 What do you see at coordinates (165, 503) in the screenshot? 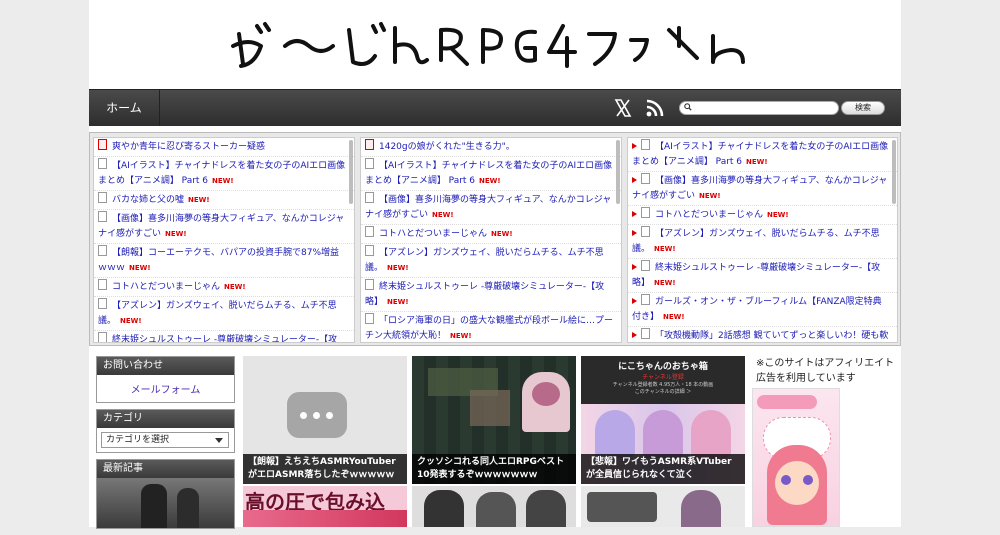
I see `latest-post-thumbnail` at bounding box center [165, 503].